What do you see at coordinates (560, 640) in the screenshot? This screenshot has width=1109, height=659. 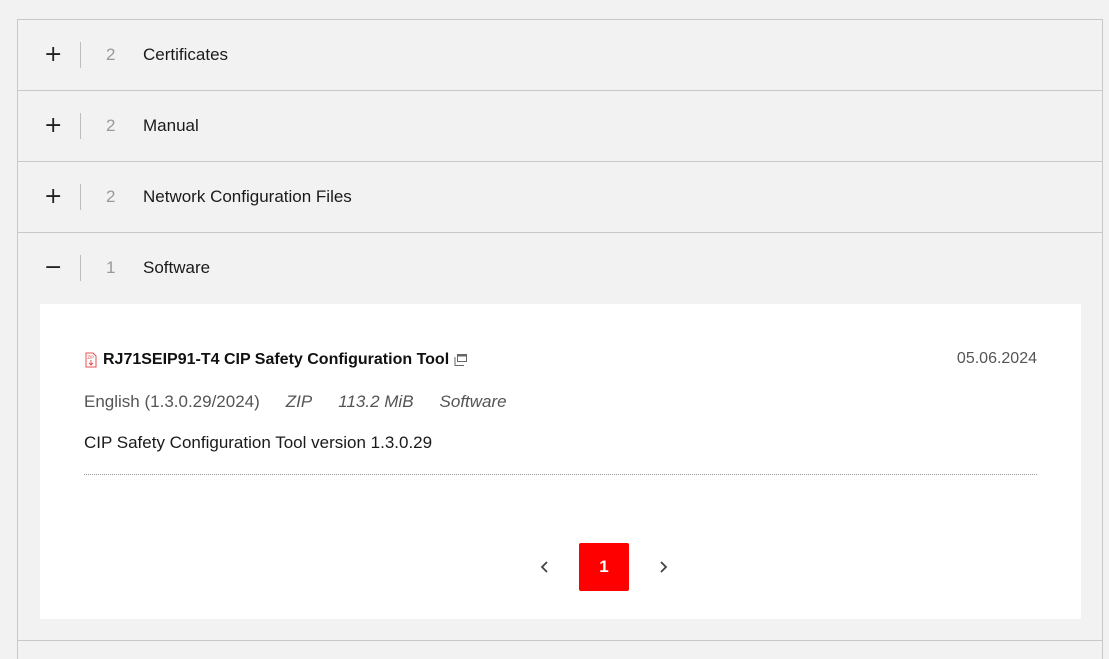 I see `accordion-bottom-border` at bounding box center [560, 640].